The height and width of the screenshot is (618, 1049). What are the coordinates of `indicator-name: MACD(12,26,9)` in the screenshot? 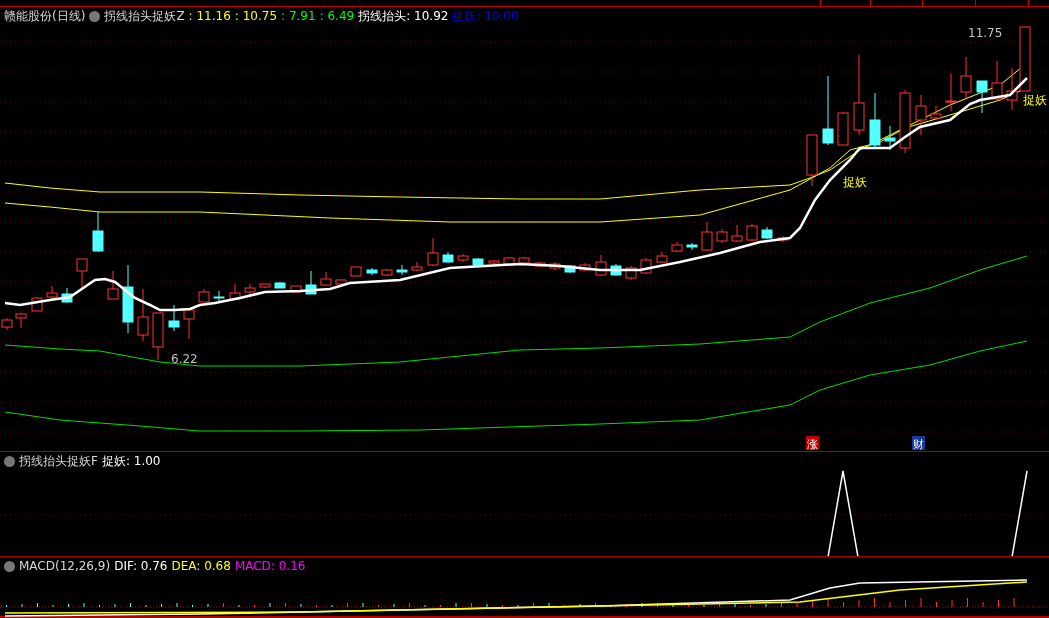 It's located at (65, 566).